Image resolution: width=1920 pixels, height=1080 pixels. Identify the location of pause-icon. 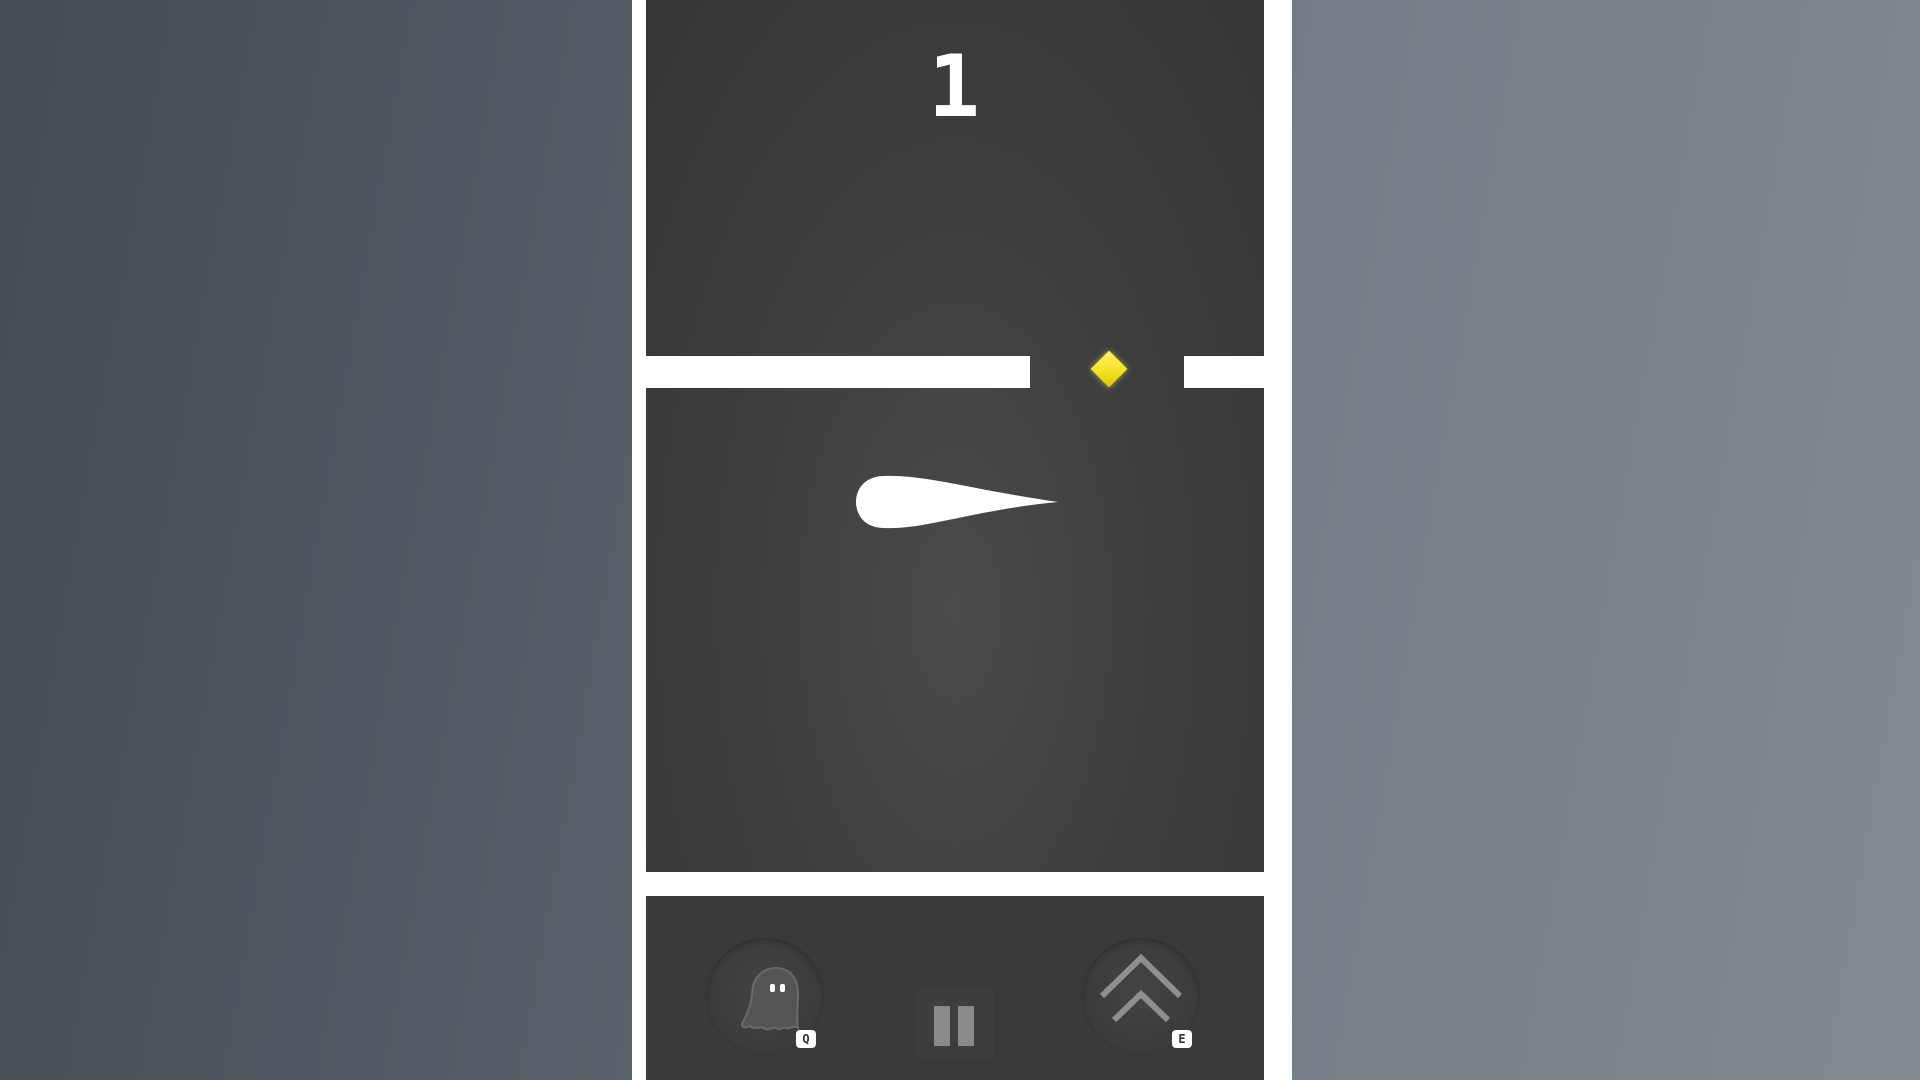
(942, 1026).